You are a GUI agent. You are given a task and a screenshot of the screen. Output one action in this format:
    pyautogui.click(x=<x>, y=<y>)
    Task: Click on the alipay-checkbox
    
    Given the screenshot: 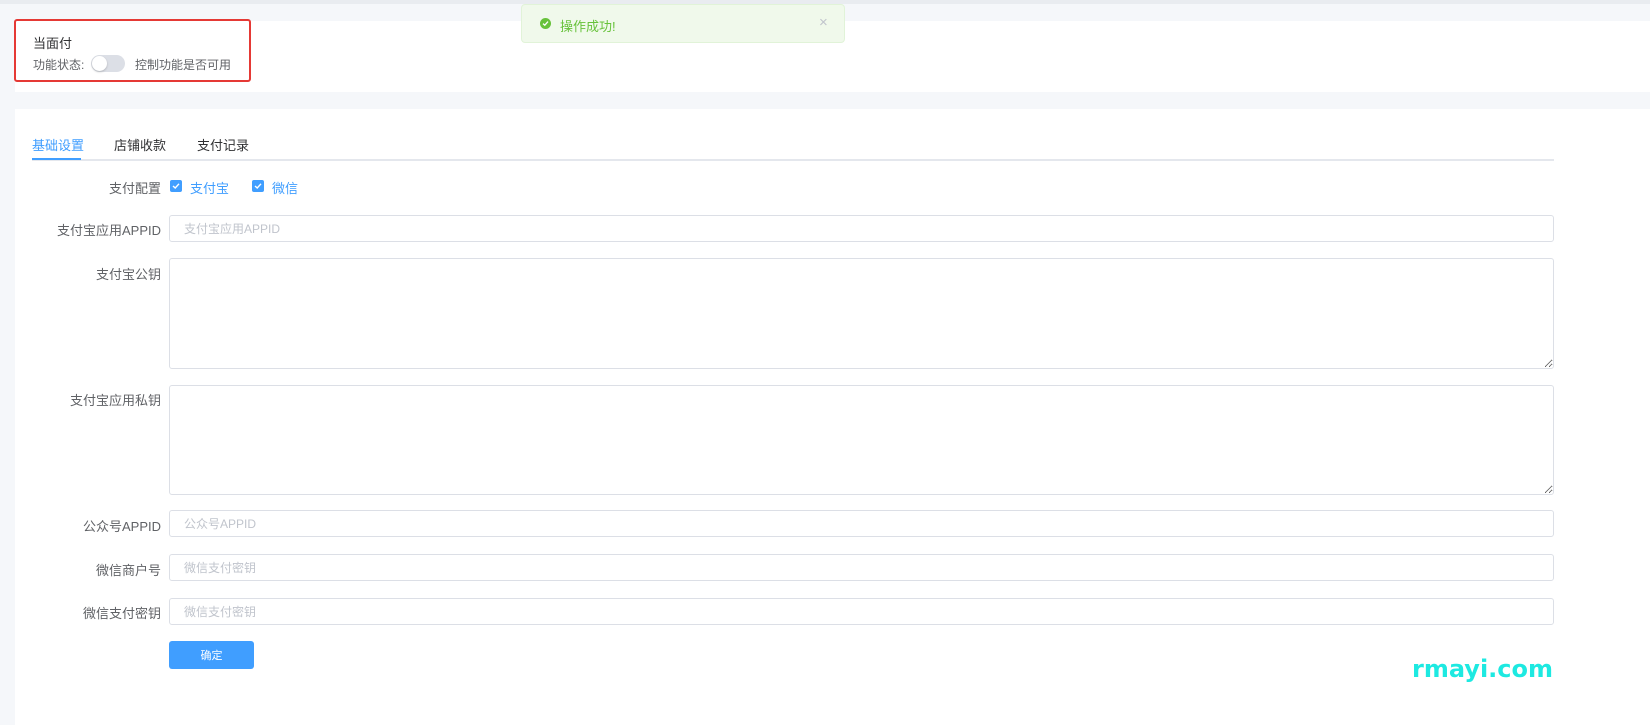 What is the action you would take?
    pyautogui.click(x=176, y=186)
    